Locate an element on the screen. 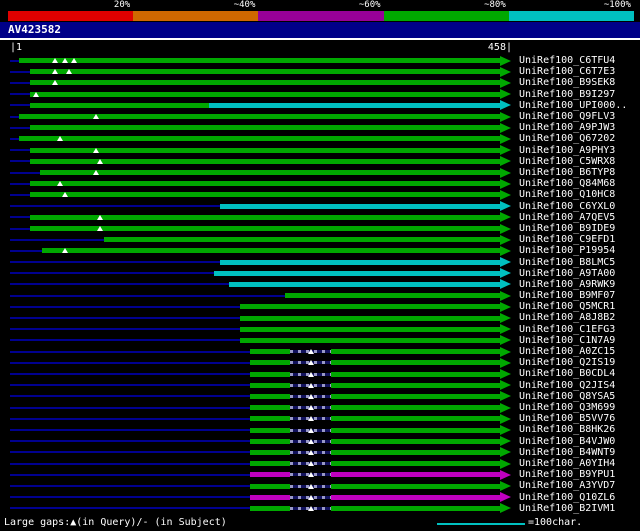  alignment-row: UniRef100_A8J8B2 is located at coordinates (320, 317).